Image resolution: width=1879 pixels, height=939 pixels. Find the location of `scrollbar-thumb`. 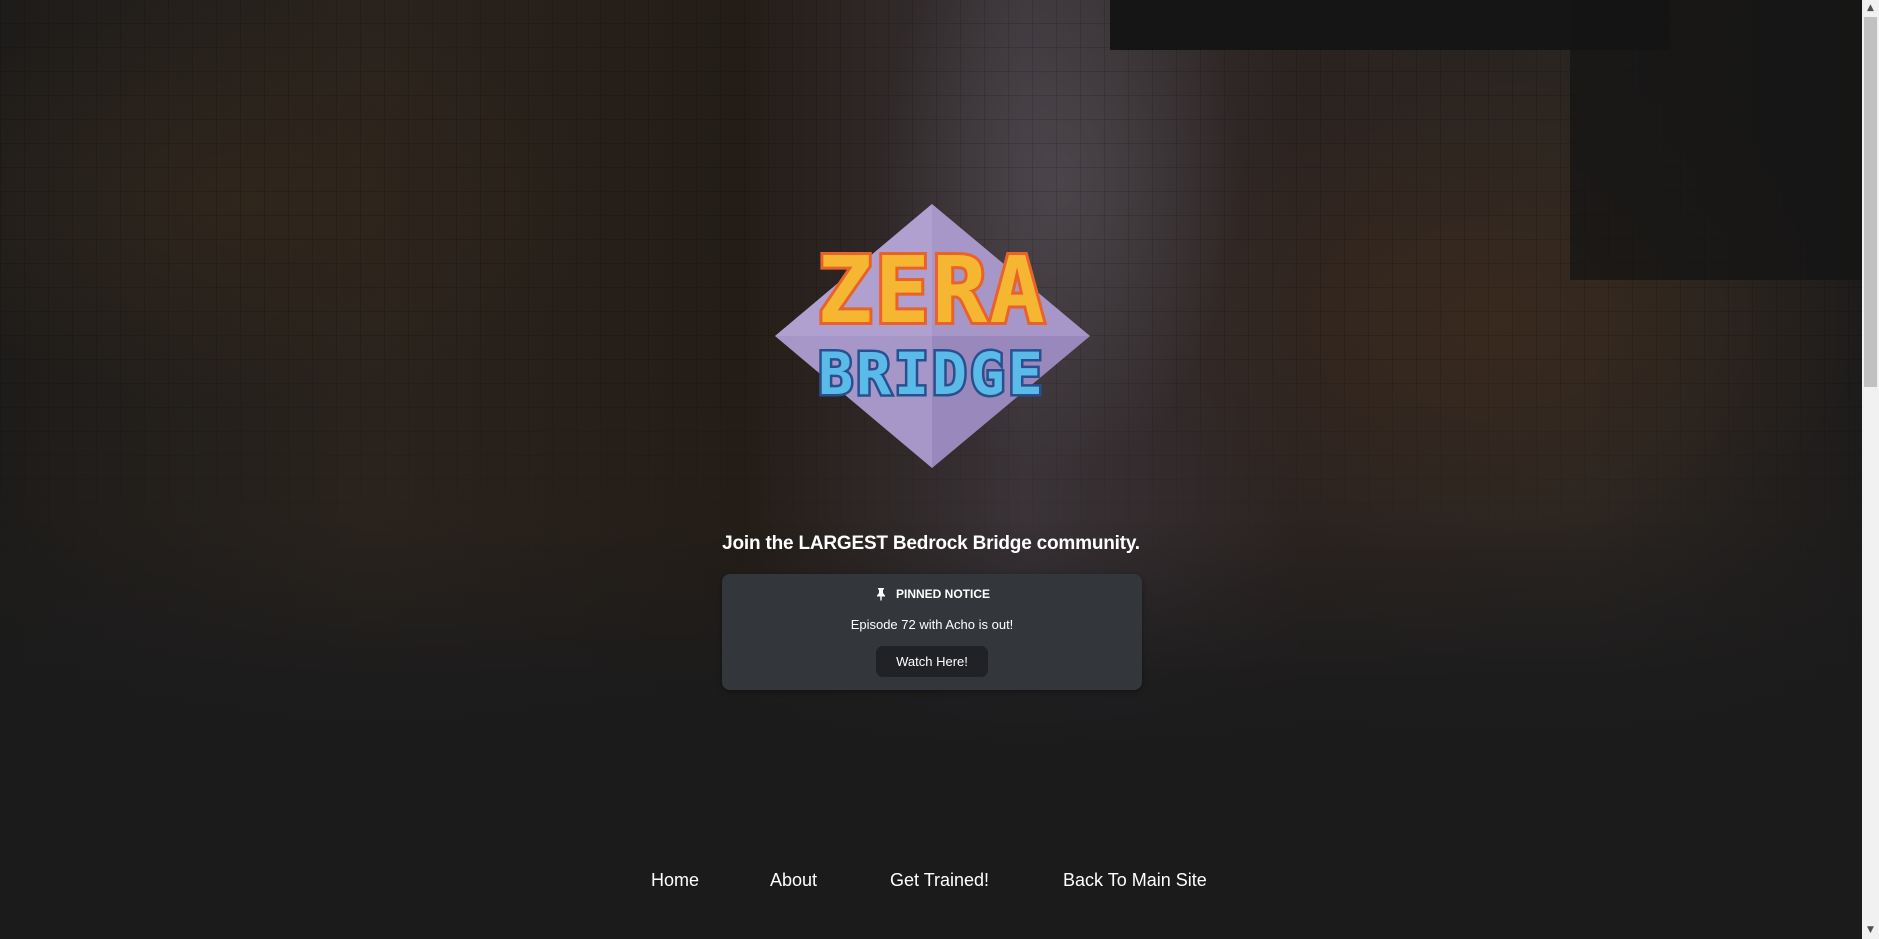

scrollbar-thumb is located at coordinates (1870, 202).